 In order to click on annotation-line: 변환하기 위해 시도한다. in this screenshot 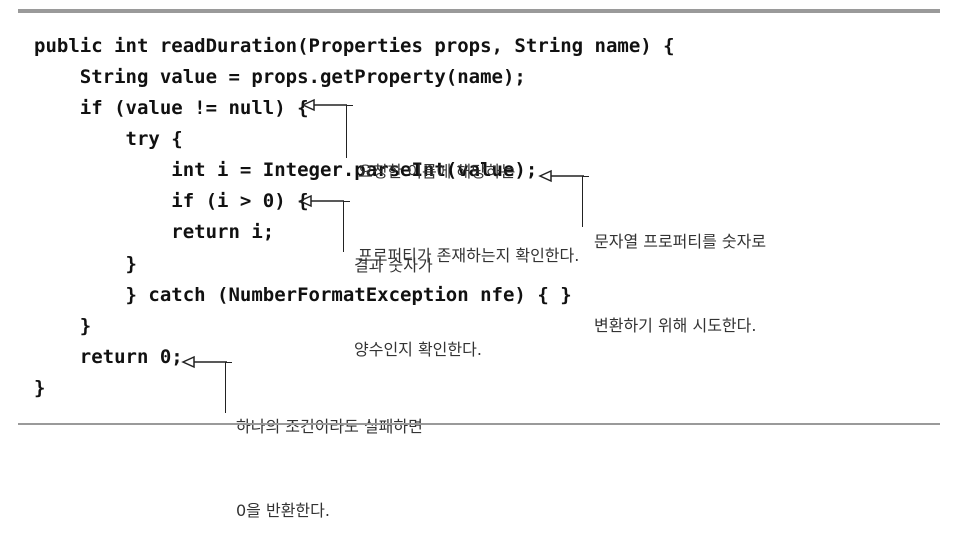, I will do `click(675, 325)`.